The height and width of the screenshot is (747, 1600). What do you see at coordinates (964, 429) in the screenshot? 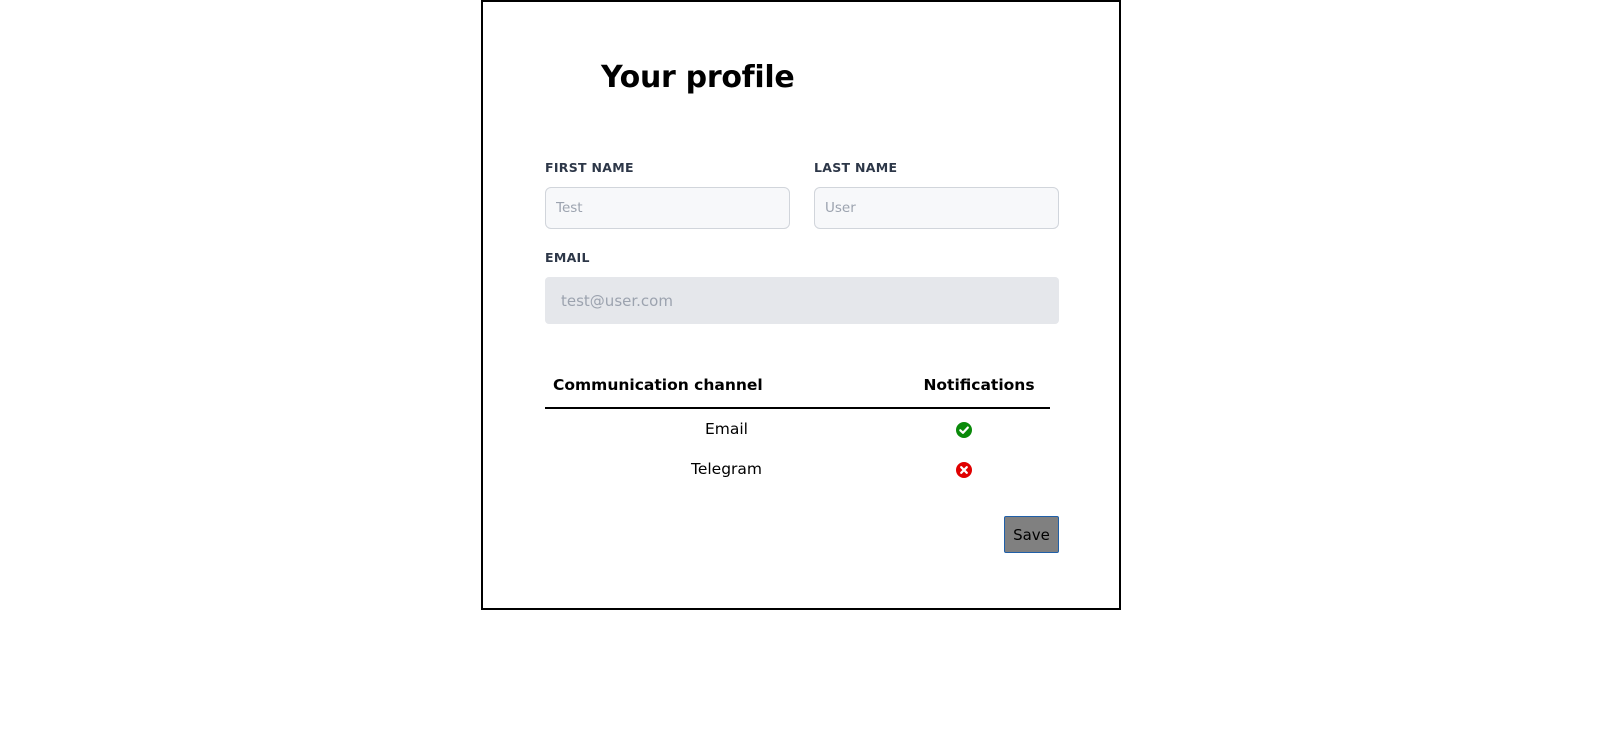
I see `check-circle-icon` at bounding box center [964, 429].